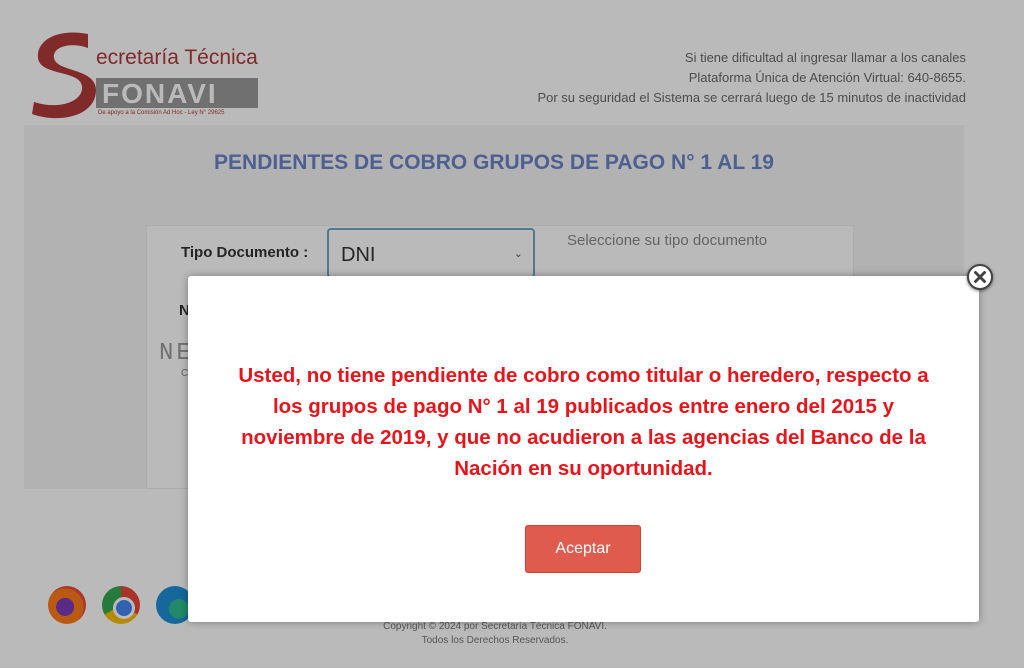 The height and width of the screenshot is (668, 1024). I want to click on modal-close-button, so click(980, 277).